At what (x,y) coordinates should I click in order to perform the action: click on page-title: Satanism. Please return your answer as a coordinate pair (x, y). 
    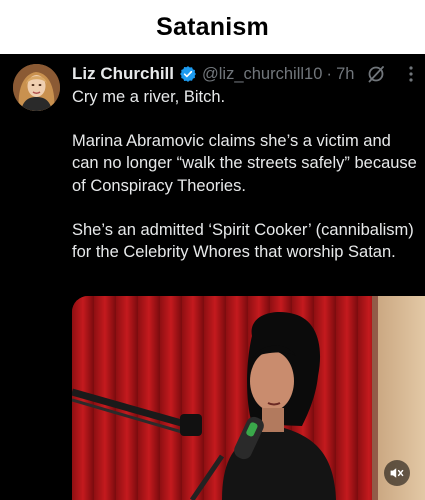
    Looking at the image, I should click on (212, 26).